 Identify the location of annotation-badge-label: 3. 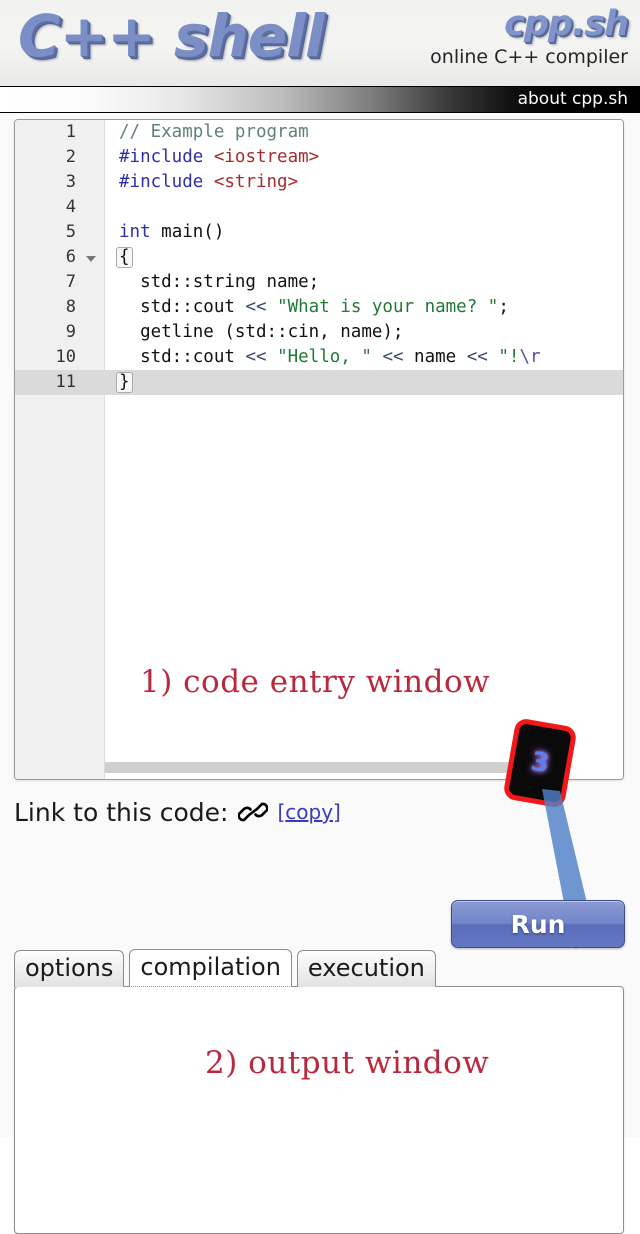
(540, 763).